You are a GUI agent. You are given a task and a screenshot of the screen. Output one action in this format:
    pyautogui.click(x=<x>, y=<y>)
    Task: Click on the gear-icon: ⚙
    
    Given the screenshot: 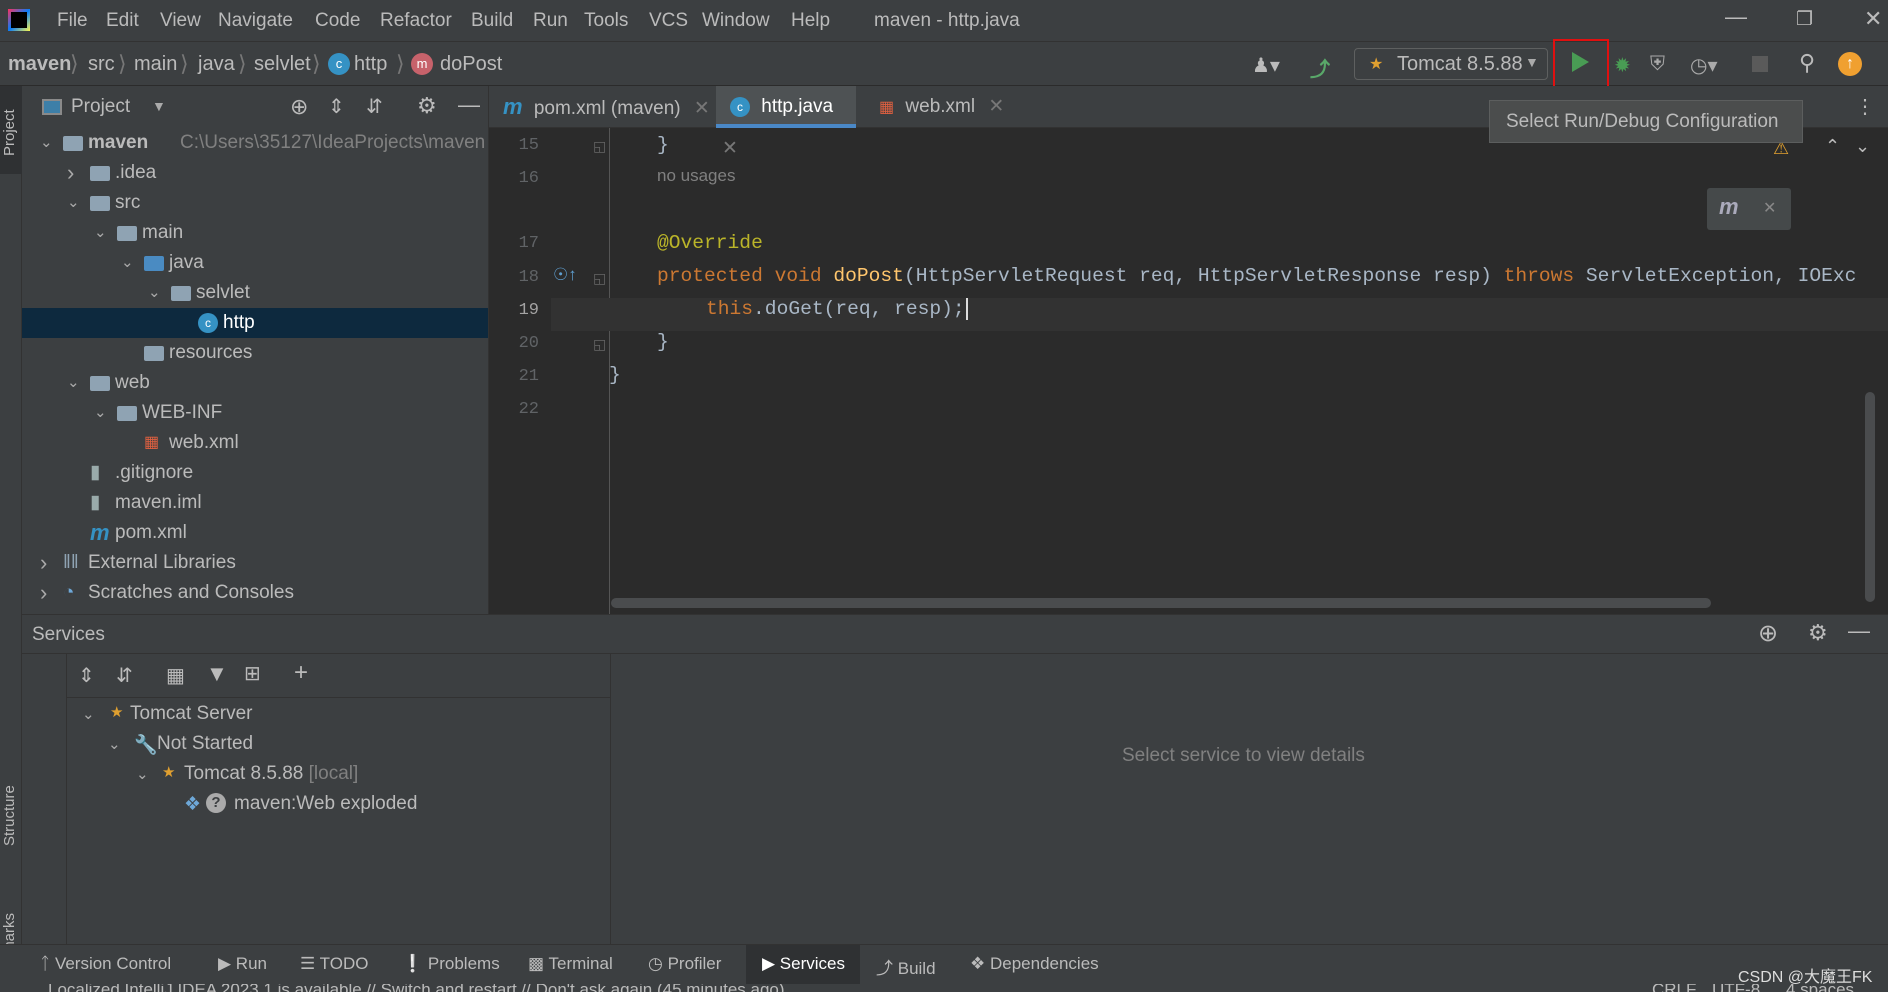 What is the action you would take?
    pyautogui.click(x=427, y=106)
    